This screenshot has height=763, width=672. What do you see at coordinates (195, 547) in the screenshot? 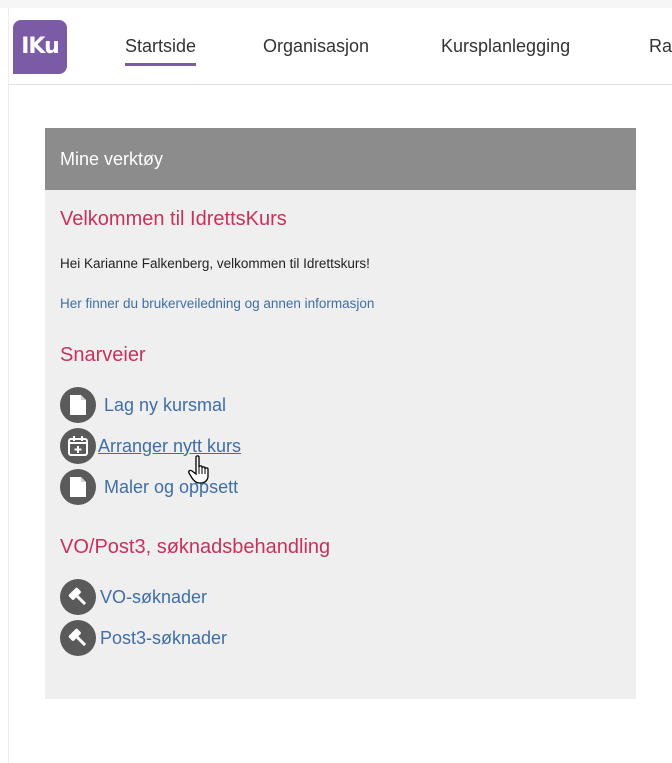
I see `applications-heading: VO/Post3, søknadsbehandling` at bounding box center [195, 547].